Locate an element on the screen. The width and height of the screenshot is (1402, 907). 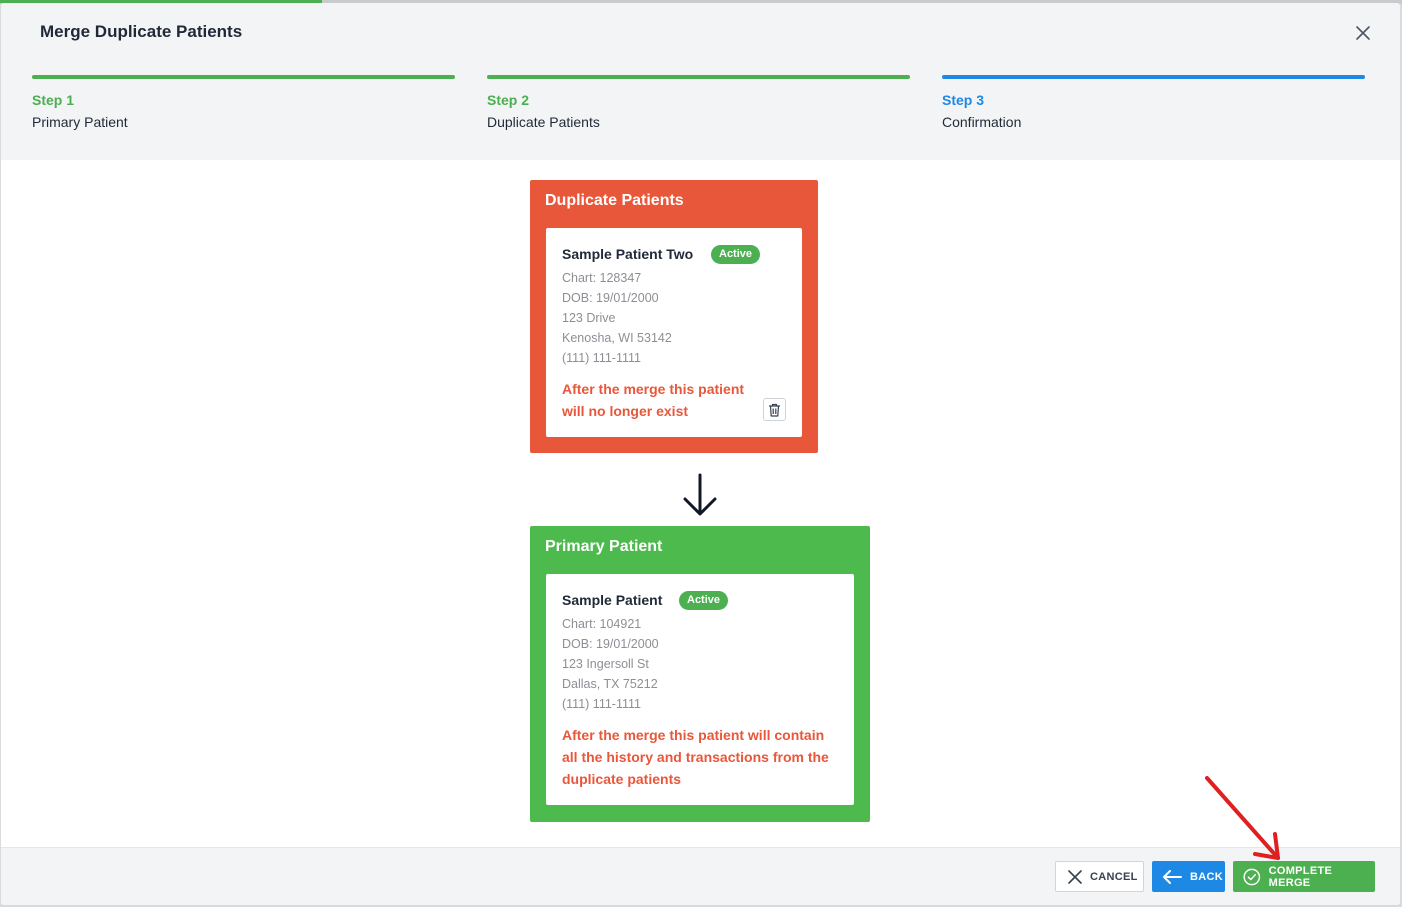
patient-name: Sample Patient Two is located at coordinates (628, 254).